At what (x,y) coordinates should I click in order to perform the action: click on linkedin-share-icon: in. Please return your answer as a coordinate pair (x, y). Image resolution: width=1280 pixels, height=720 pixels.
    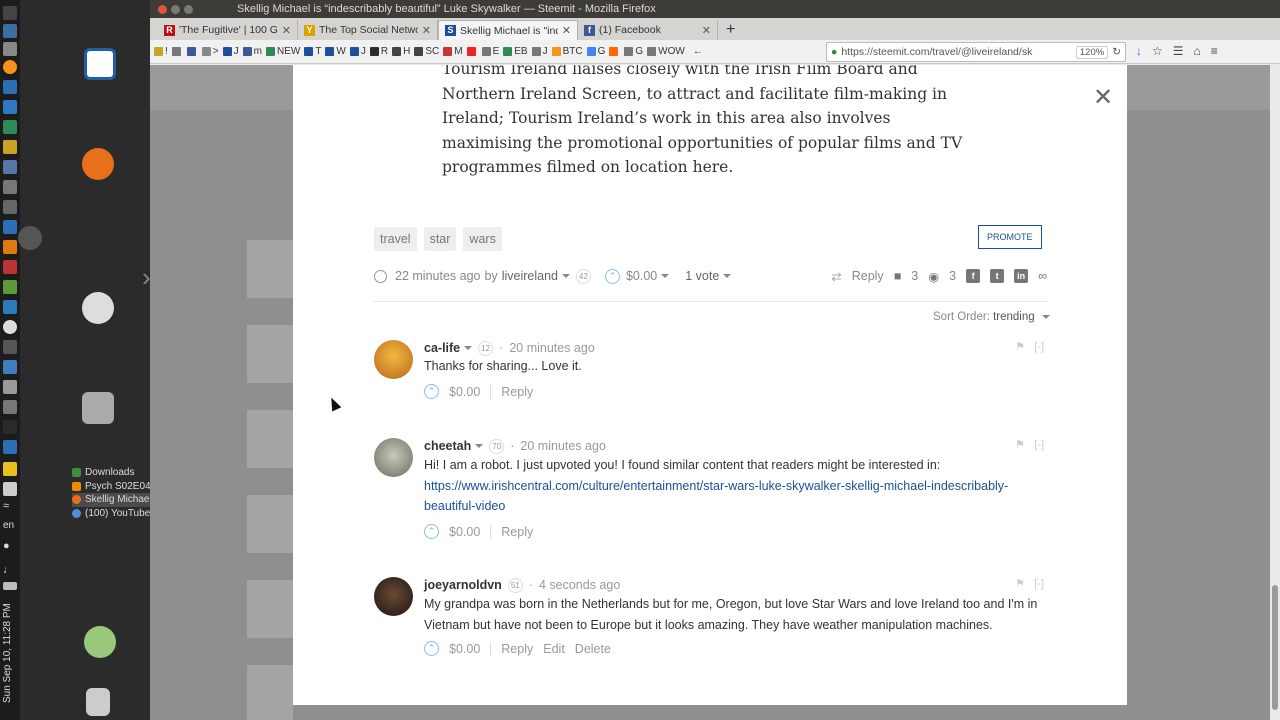
    Looking at the image, I should click on (1021, 276).